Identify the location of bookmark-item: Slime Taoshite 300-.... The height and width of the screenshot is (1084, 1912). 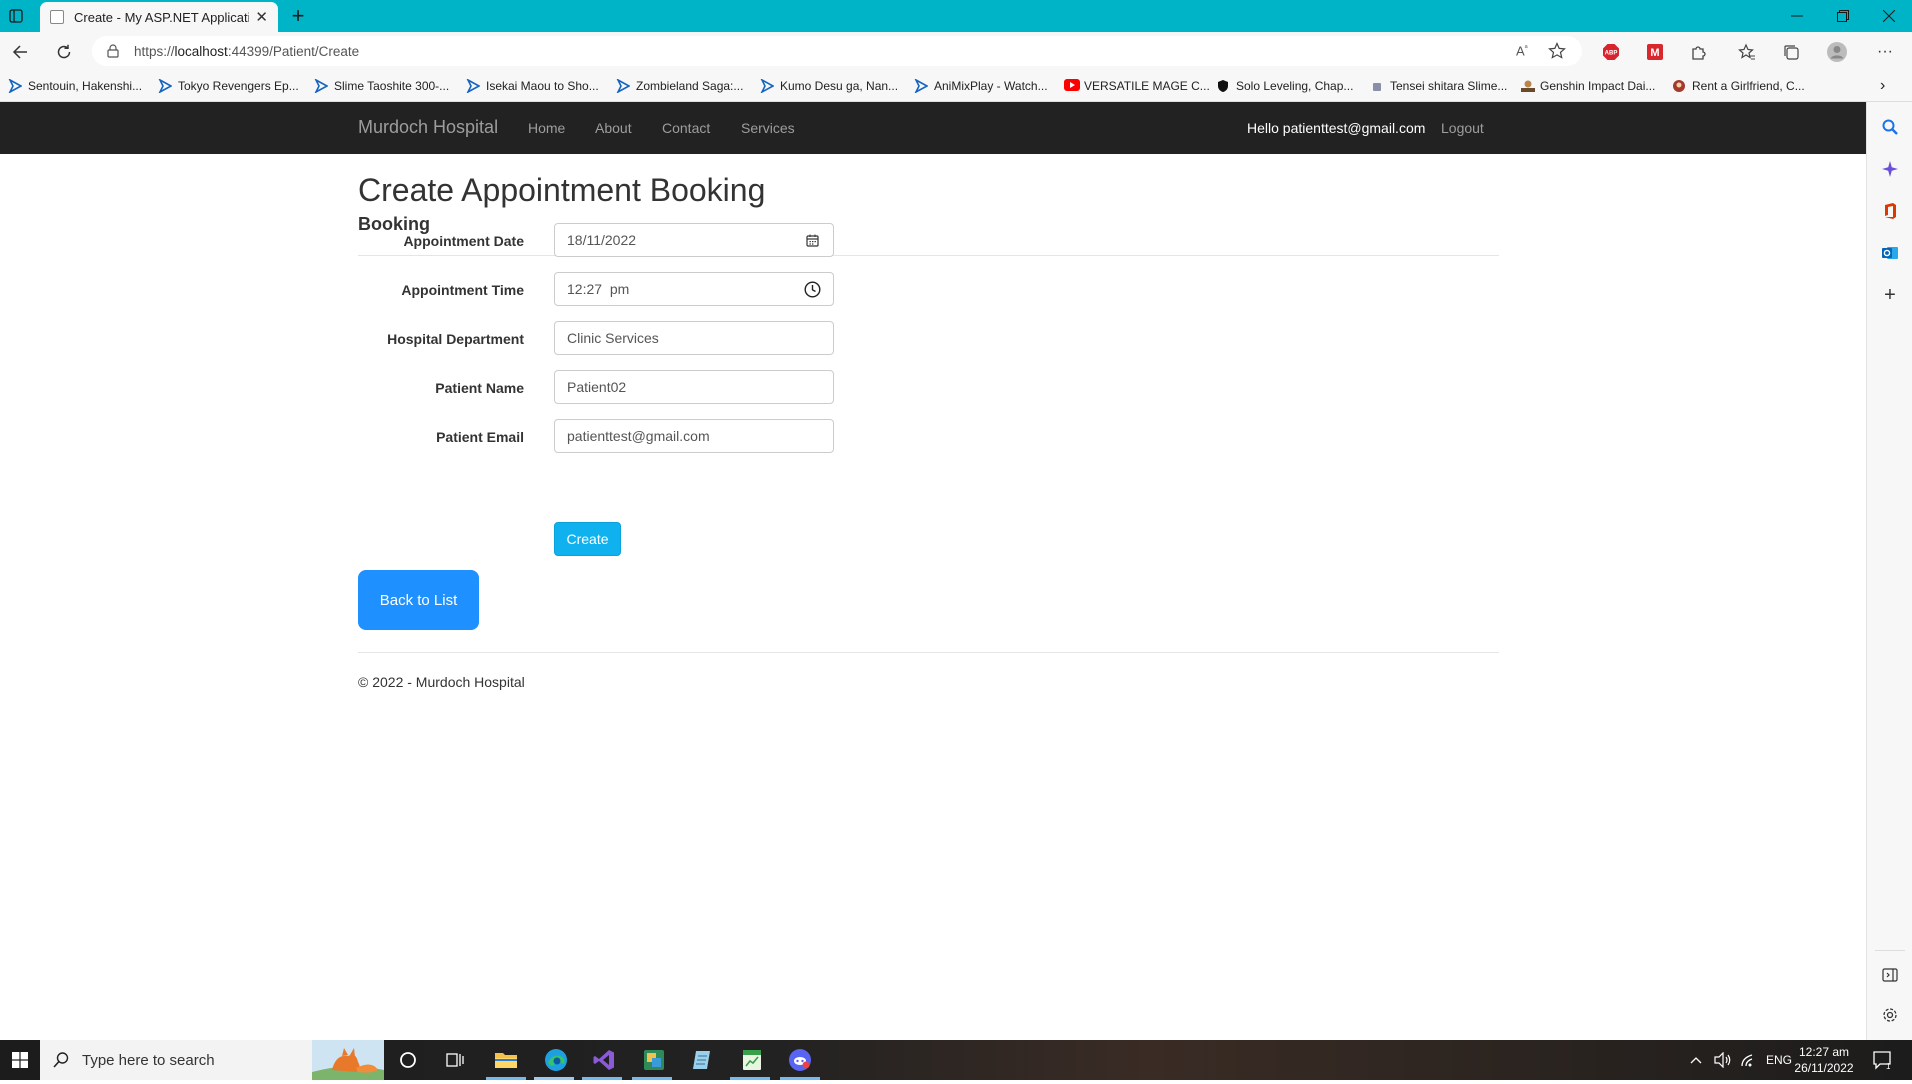
(381, 86).